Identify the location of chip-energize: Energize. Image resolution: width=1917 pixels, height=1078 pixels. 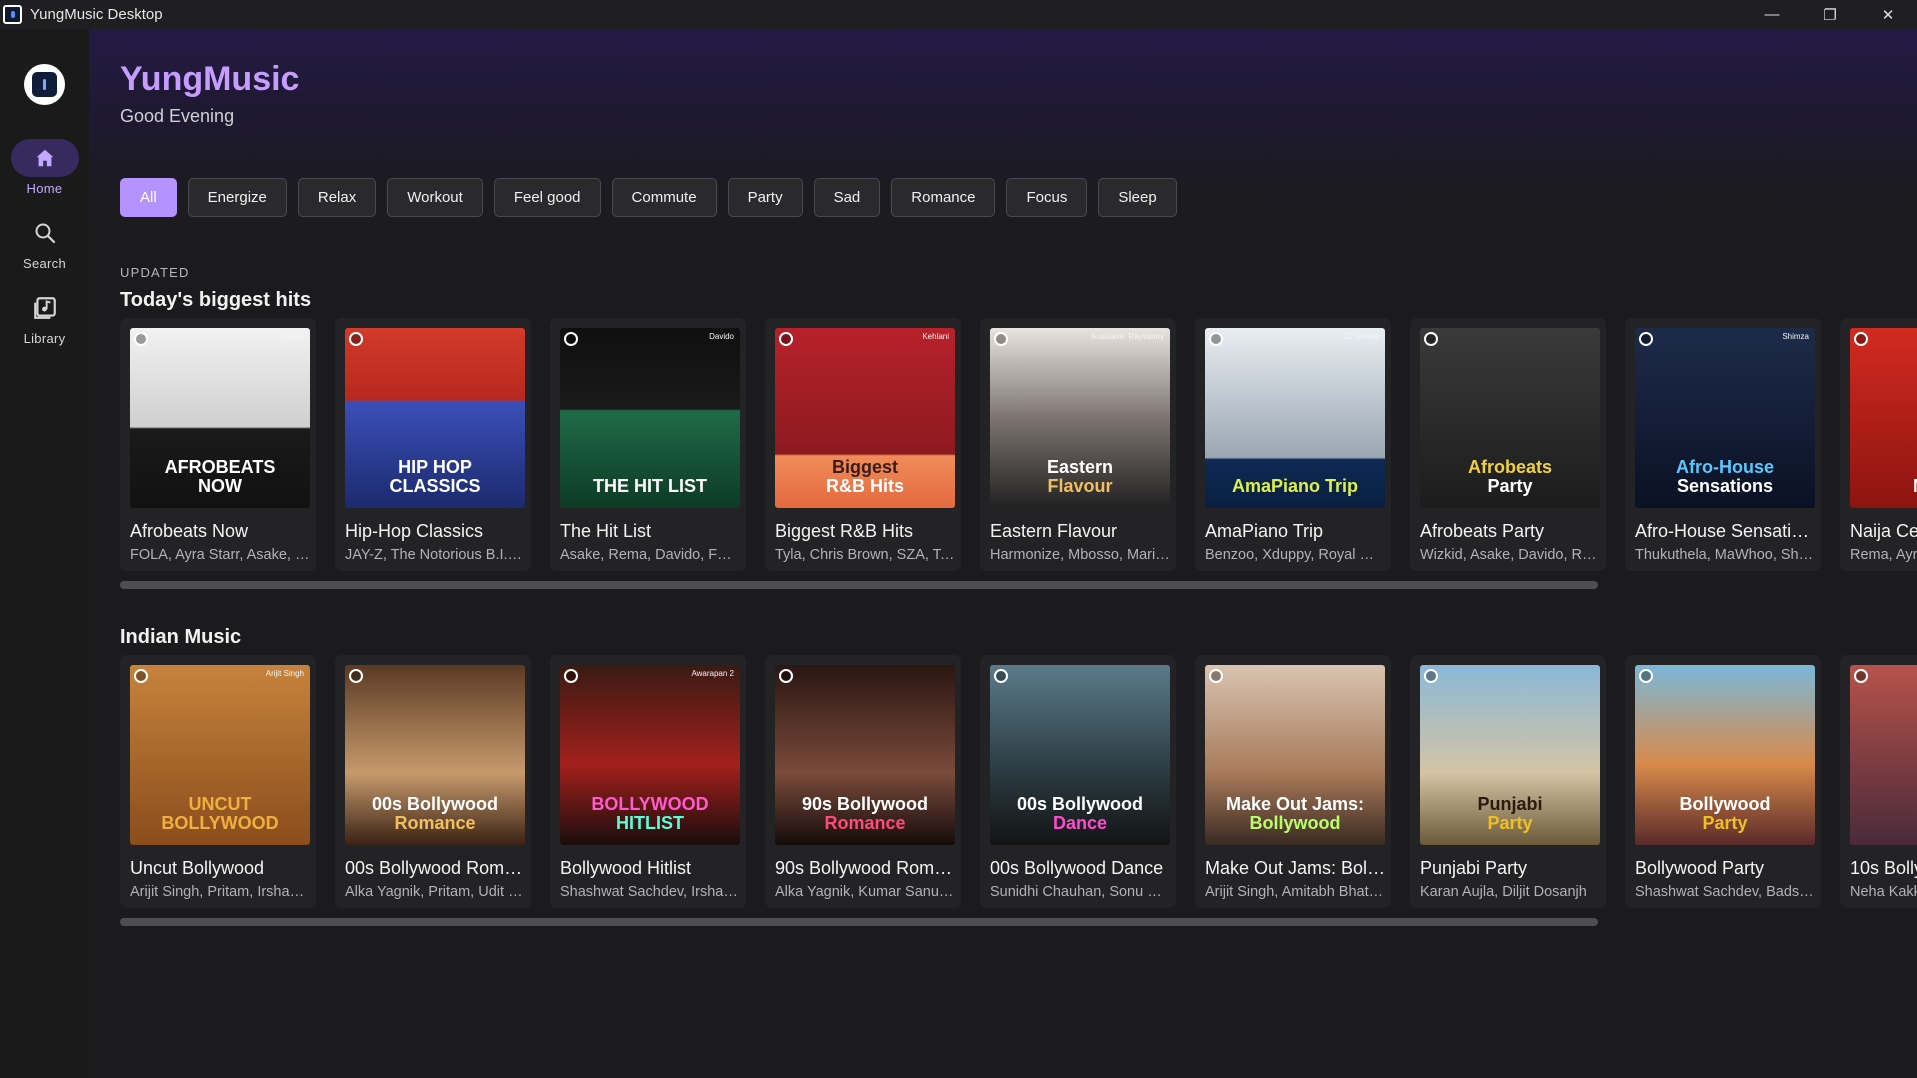
(237, 197).